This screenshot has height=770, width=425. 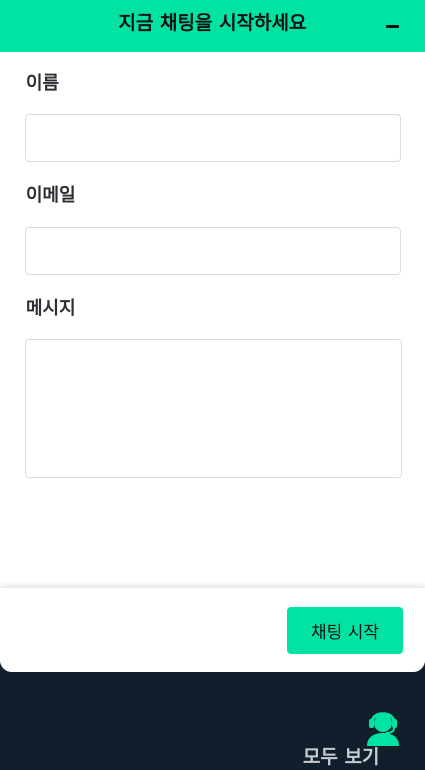 I want to click on email-input, so click(x=213, y=251).